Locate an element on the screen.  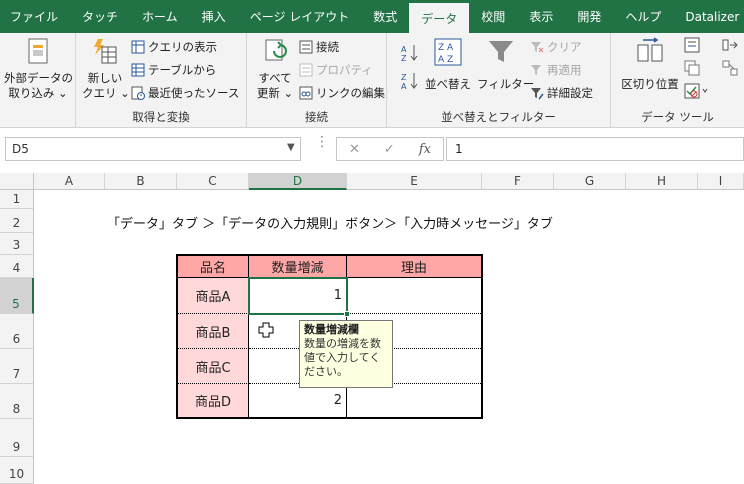
input-message-tooltip: 数量増減欄 数量の増減を数値で入力してください。 is located at coordinates (346, 354).